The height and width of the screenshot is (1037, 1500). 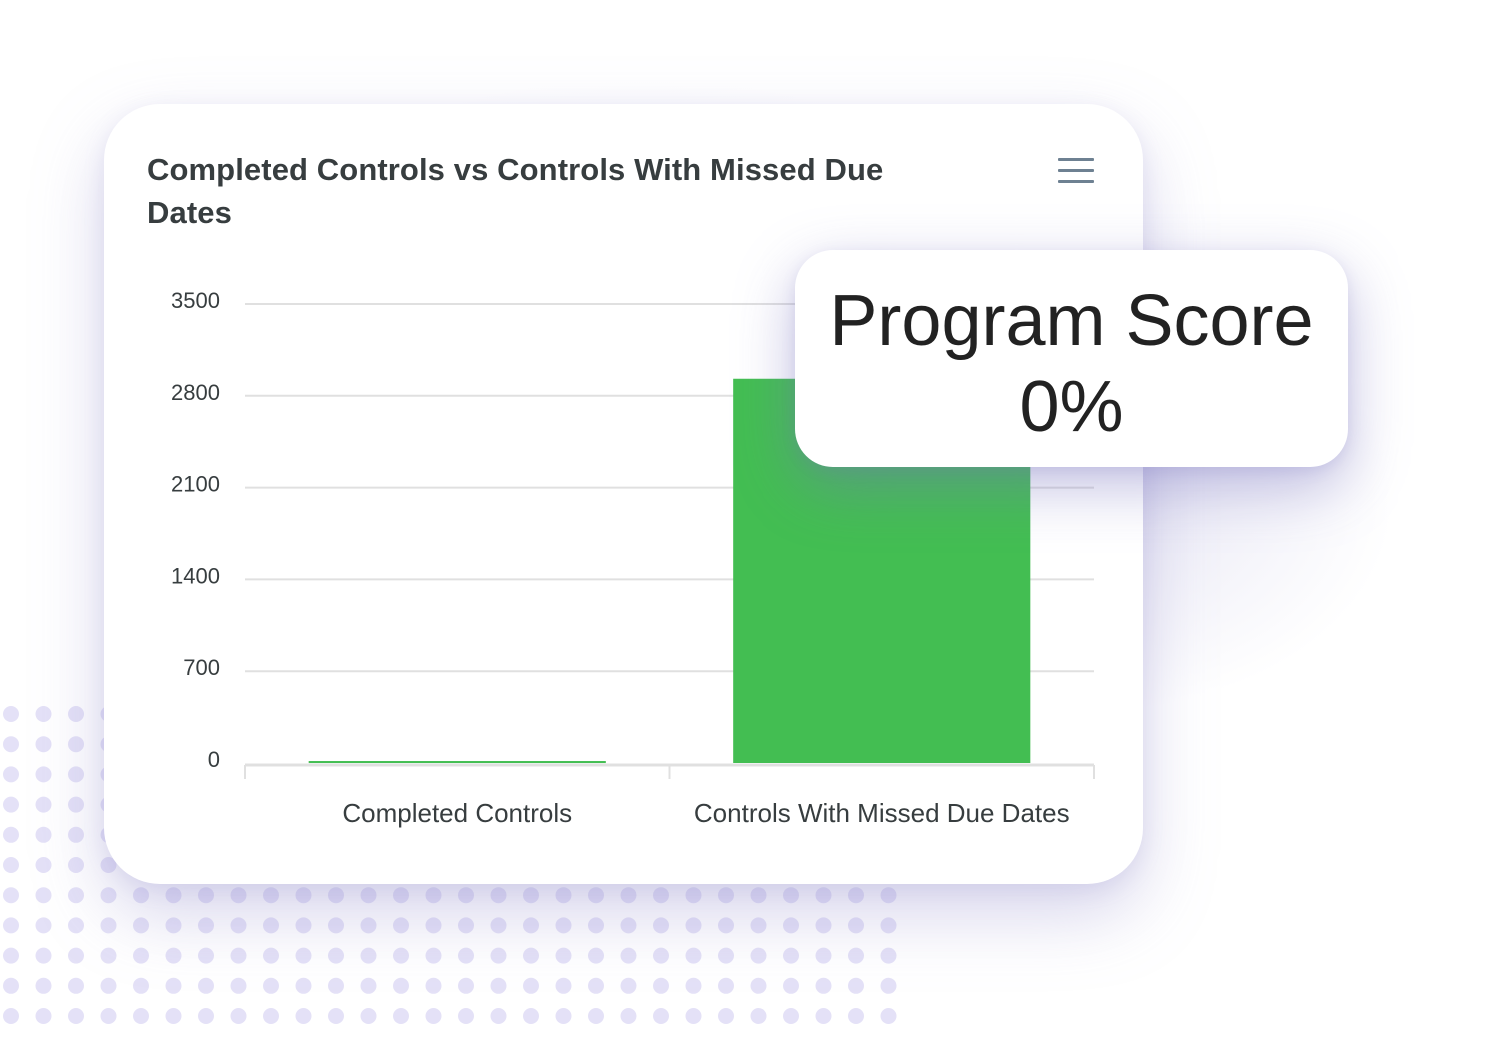 I want to click on y-tick-label: 2100, so click(x=195, y=484).